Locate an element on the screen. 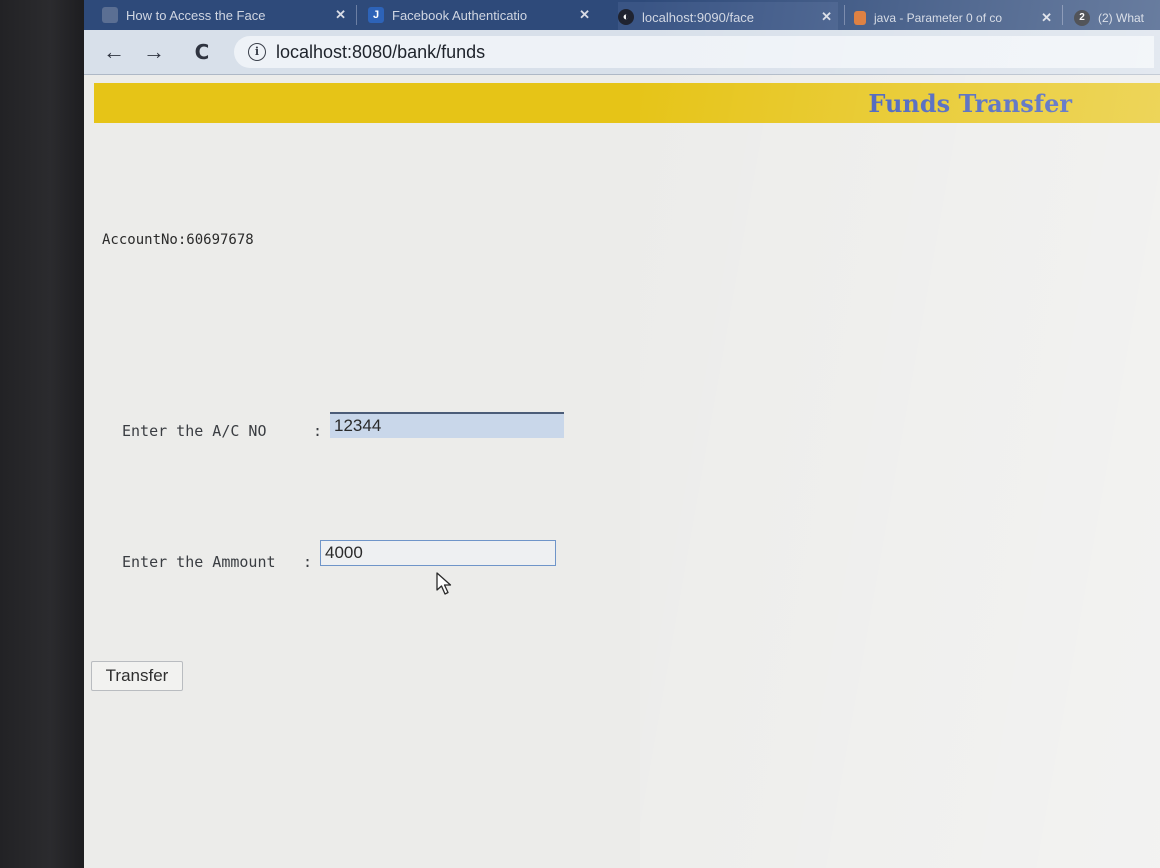 The image size is (1160, 868). tab-label: Facebook Authenticatio is located at coordinates (460, 15).